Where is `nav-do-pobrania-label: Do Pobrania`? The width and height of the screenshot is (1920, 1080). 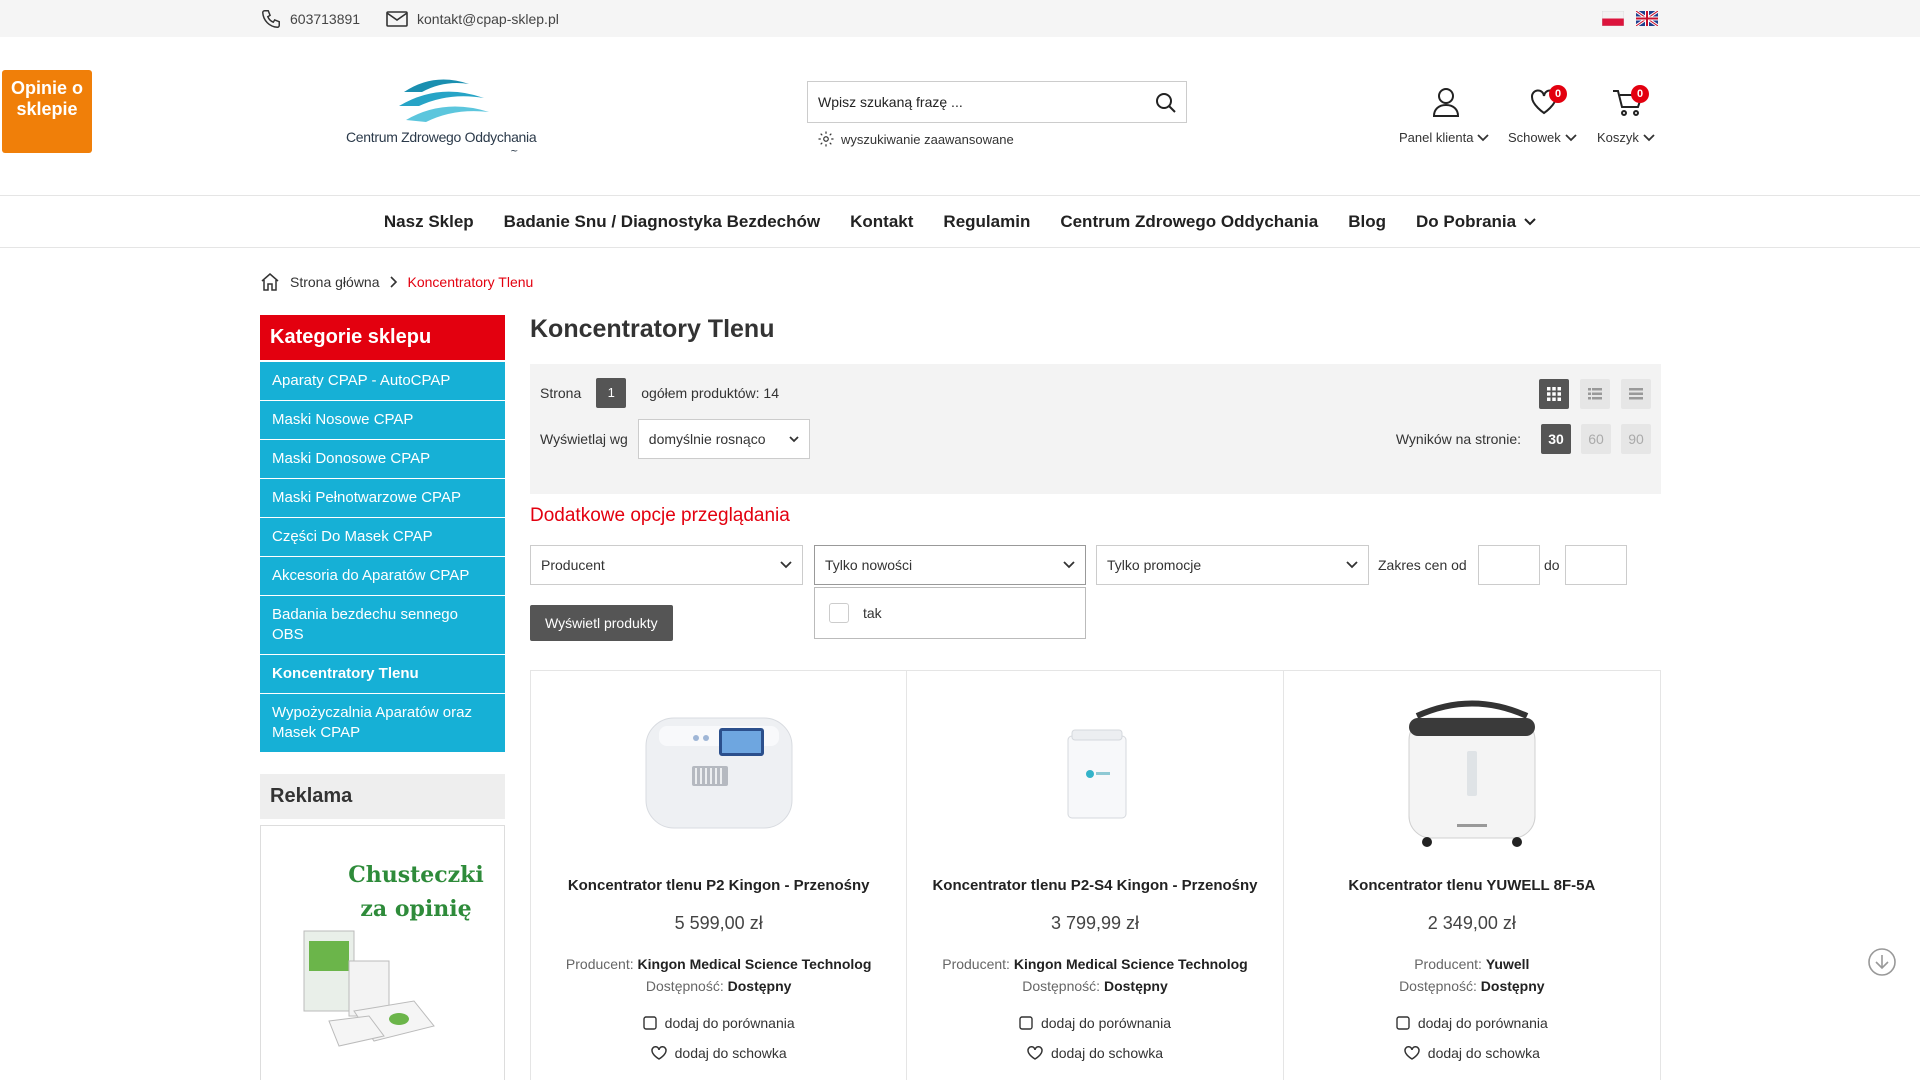 nav-do-pobrania-label: Do Pobrania is located at coordinates (1466, 221).